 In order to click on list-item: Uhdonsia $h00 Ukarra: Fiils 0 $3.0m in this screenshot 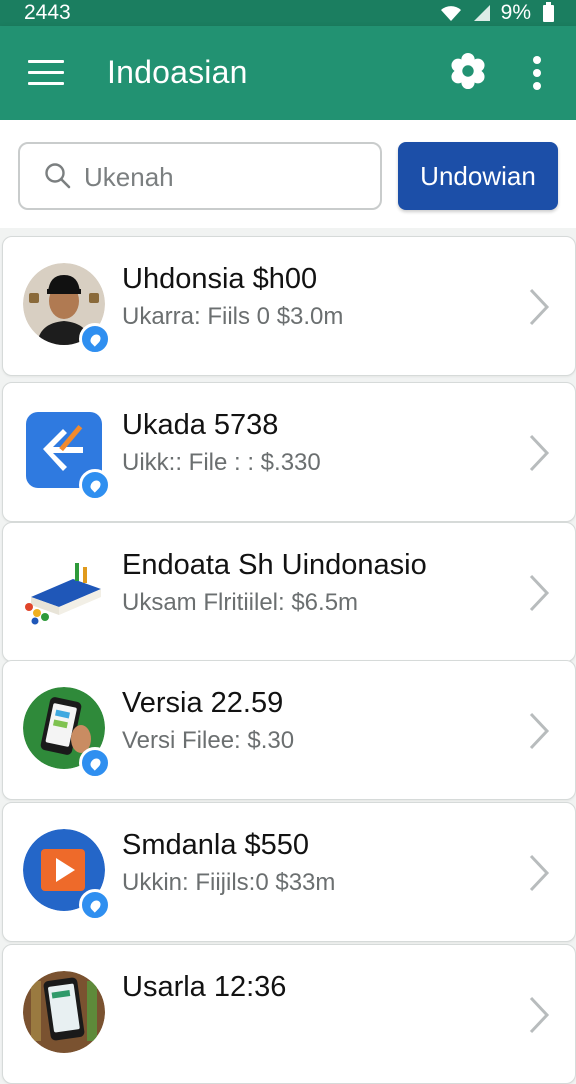, I will do `click(289, 306)`.